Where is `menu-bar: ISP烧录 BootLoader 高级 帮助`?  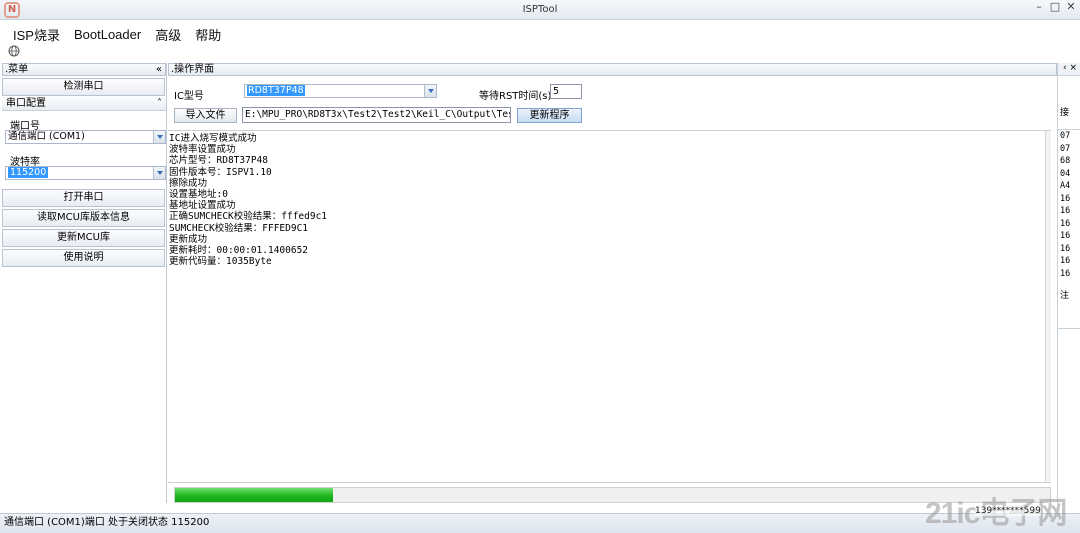 menu-bar: ISP烧录 BootLoader 高级 帮助 is located at coordinates (540, 34).